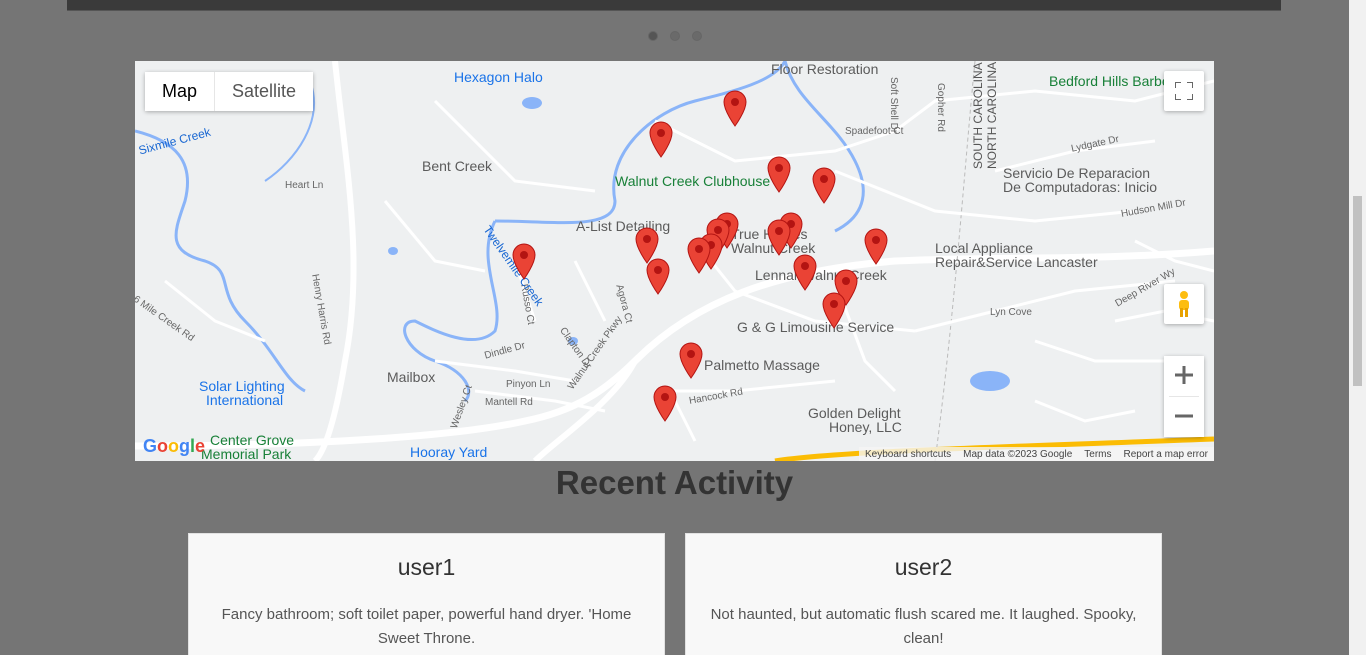 This screenshot has width=1366, height=655. What do you see at coordinates (1076, 173) in the screenshot?
I see `place-label: Servicio De Reparacion` at bounding box center [1076, 173].